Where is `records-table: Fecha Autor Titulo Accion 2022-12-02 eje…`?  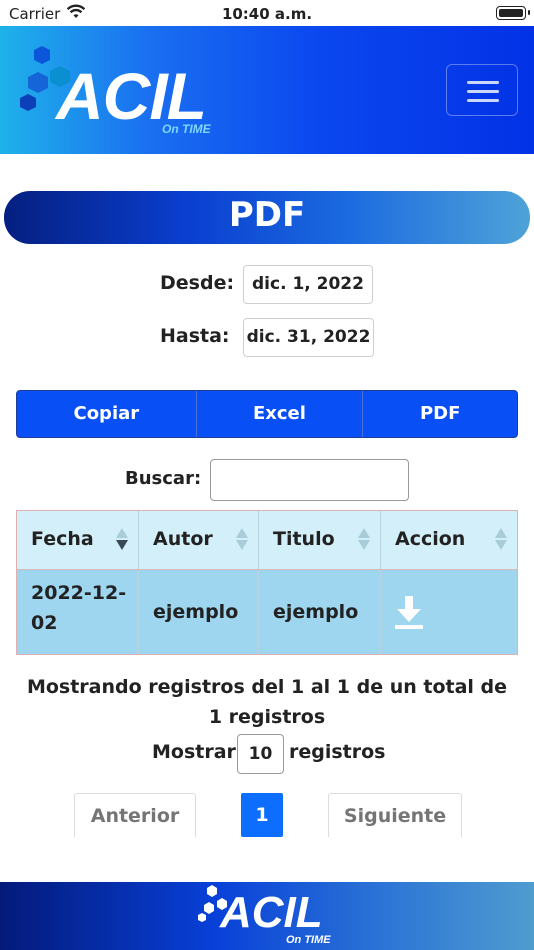 records-table: Fecha Autor Titulo Accion 2022-12-02 eje… is located at coordinates (267, 582).